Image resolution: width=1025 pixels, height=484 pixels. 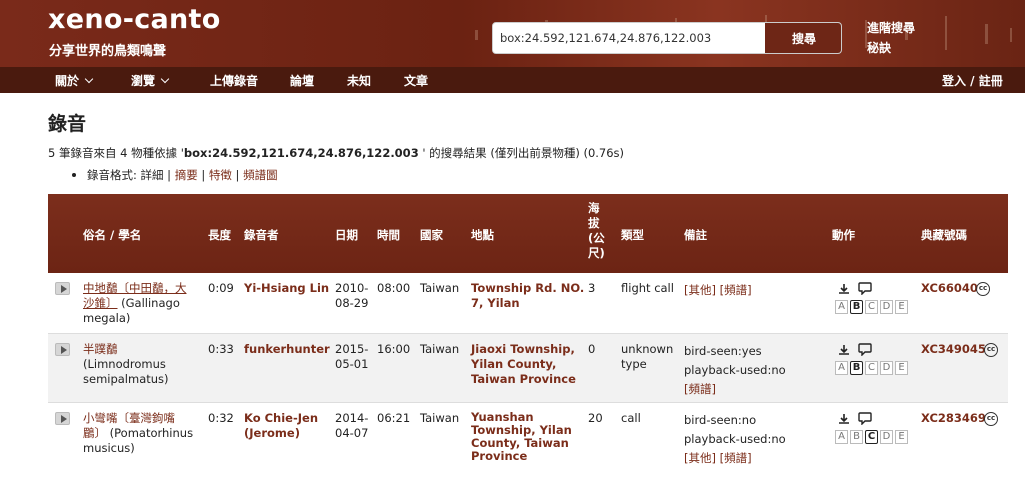 I want to click on length-cell: 0:09, so click(x=221, y=288).